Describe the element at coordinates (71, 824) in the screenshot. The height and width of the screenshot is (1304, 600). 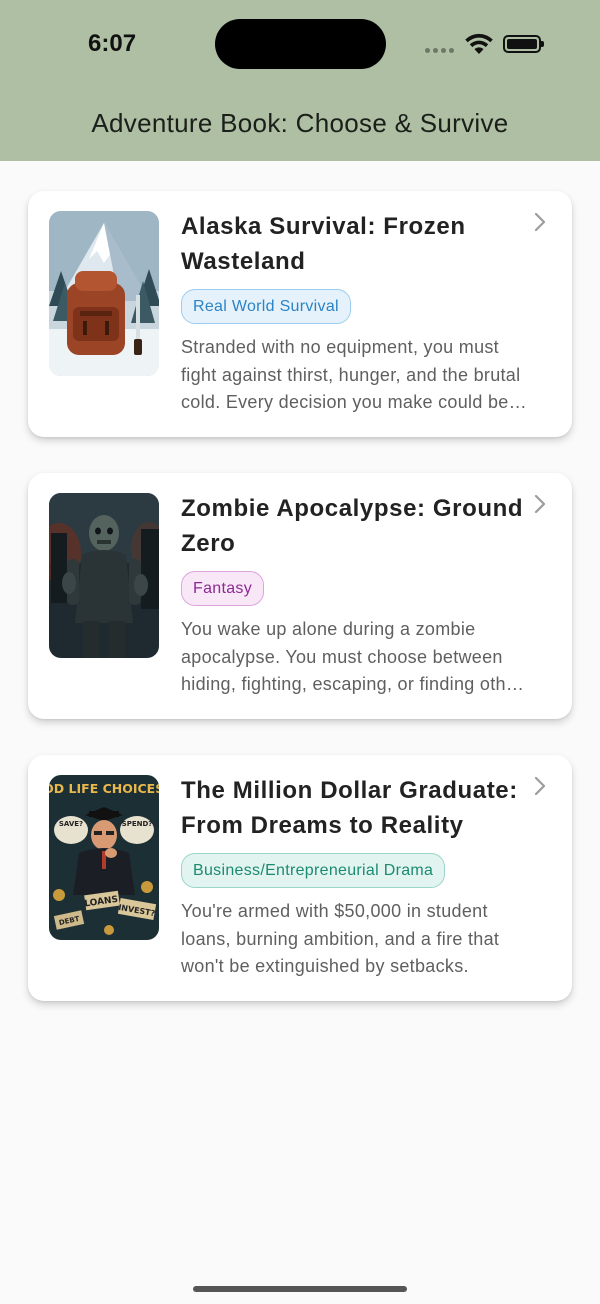
I see `svg-text: SAVE?` at that location.